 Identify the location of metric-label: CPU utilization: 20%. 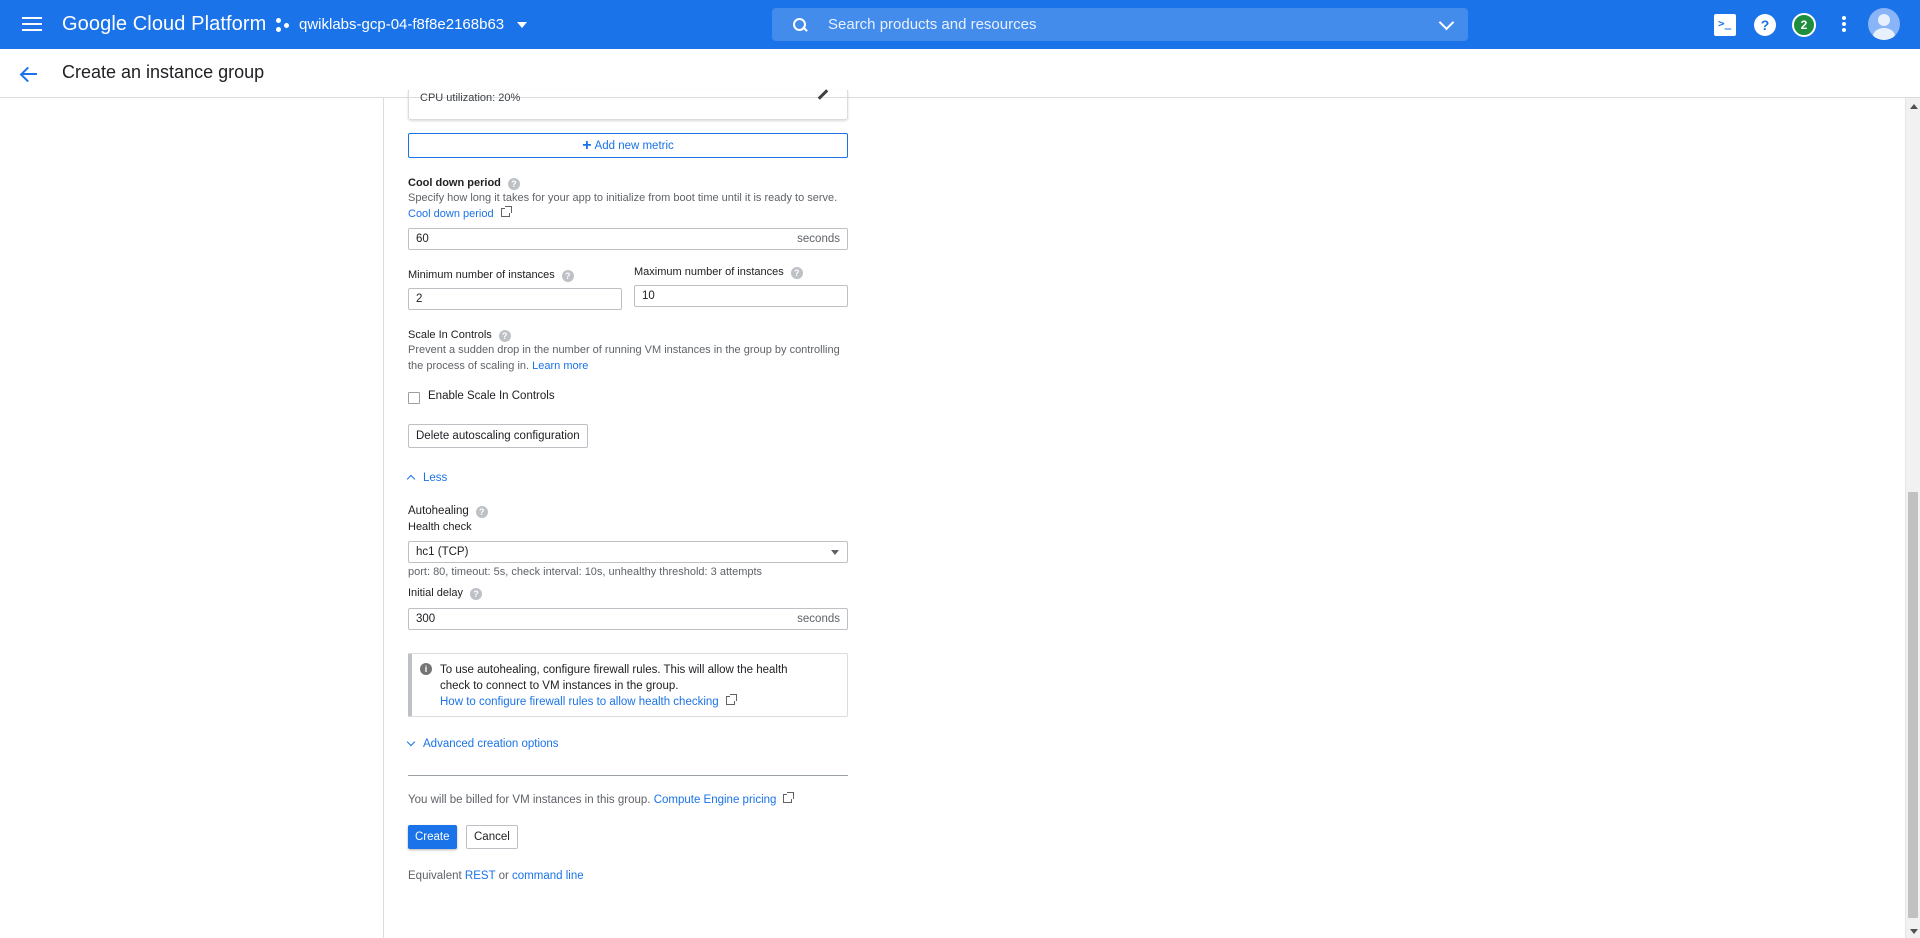
(470, 98).